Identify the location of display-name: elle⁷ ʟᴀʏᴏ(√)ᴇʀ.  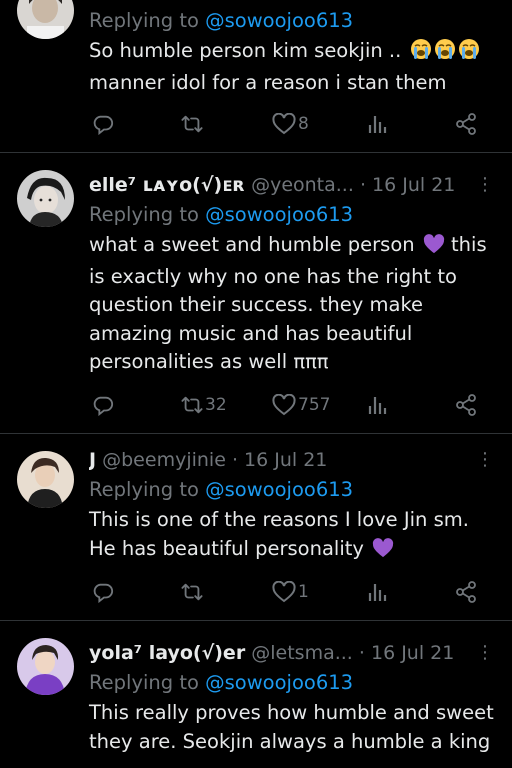
(167, 185).